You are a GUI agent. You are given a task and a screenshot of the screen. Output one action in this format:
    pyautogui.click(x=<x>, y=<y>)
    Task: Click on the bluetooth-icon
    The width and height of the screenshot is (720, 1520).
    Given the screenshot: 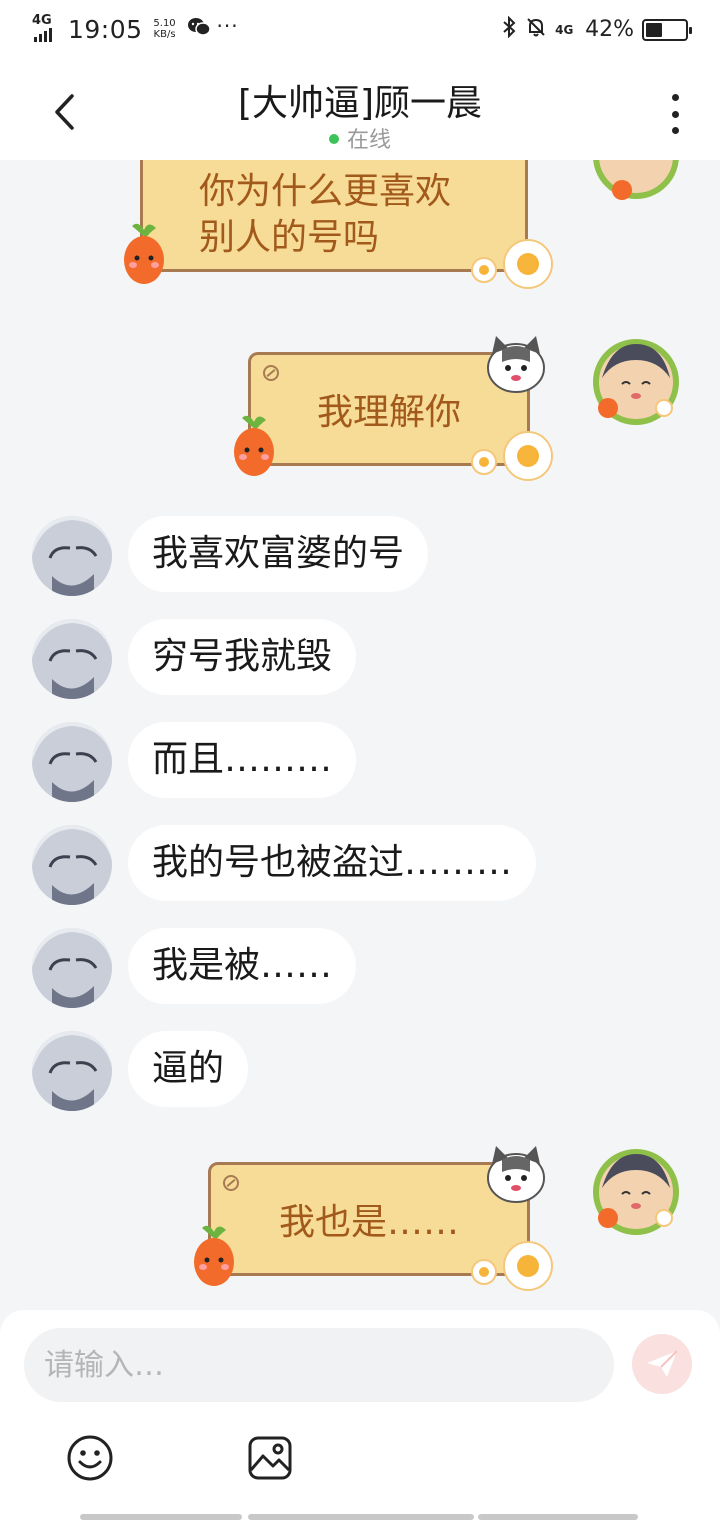 What is the action you would take?
    pyautogui.click(x=509, y=29)
    